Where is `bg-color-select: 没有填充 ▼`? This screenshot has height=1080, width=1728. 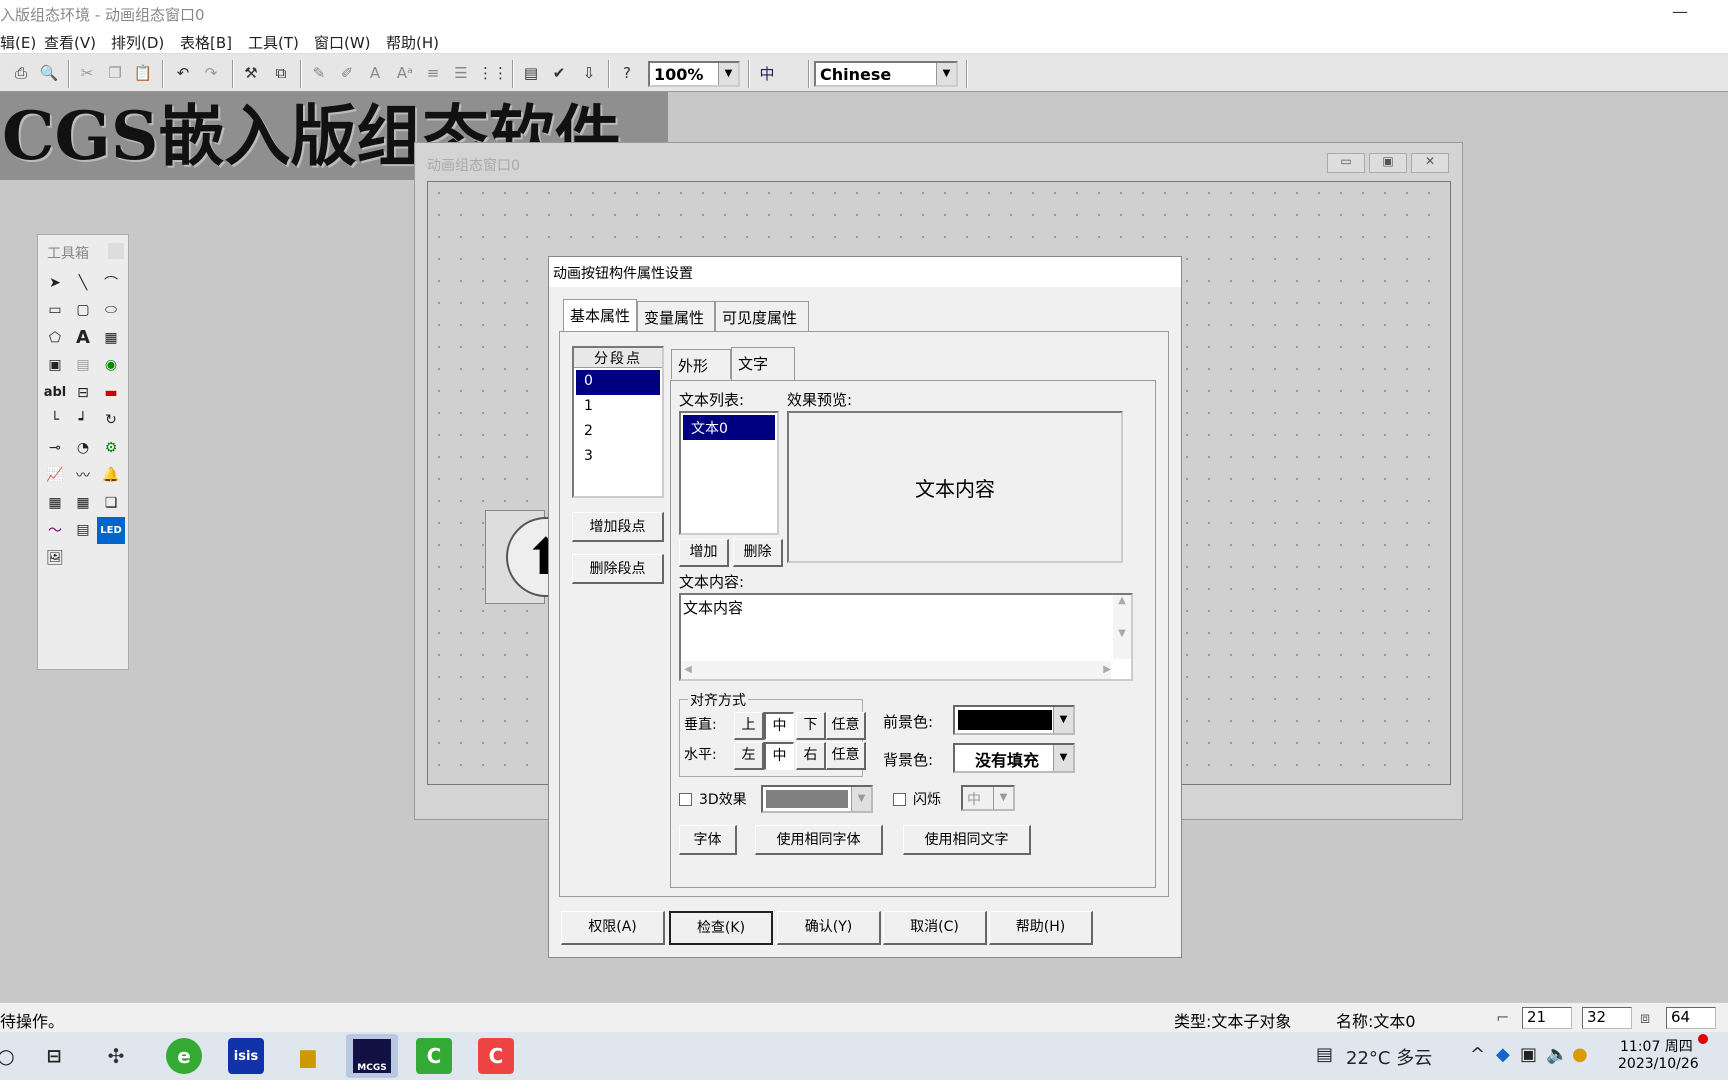
bg-color-select: 没有填充 ▼ is located at coordinates (1014, 758).